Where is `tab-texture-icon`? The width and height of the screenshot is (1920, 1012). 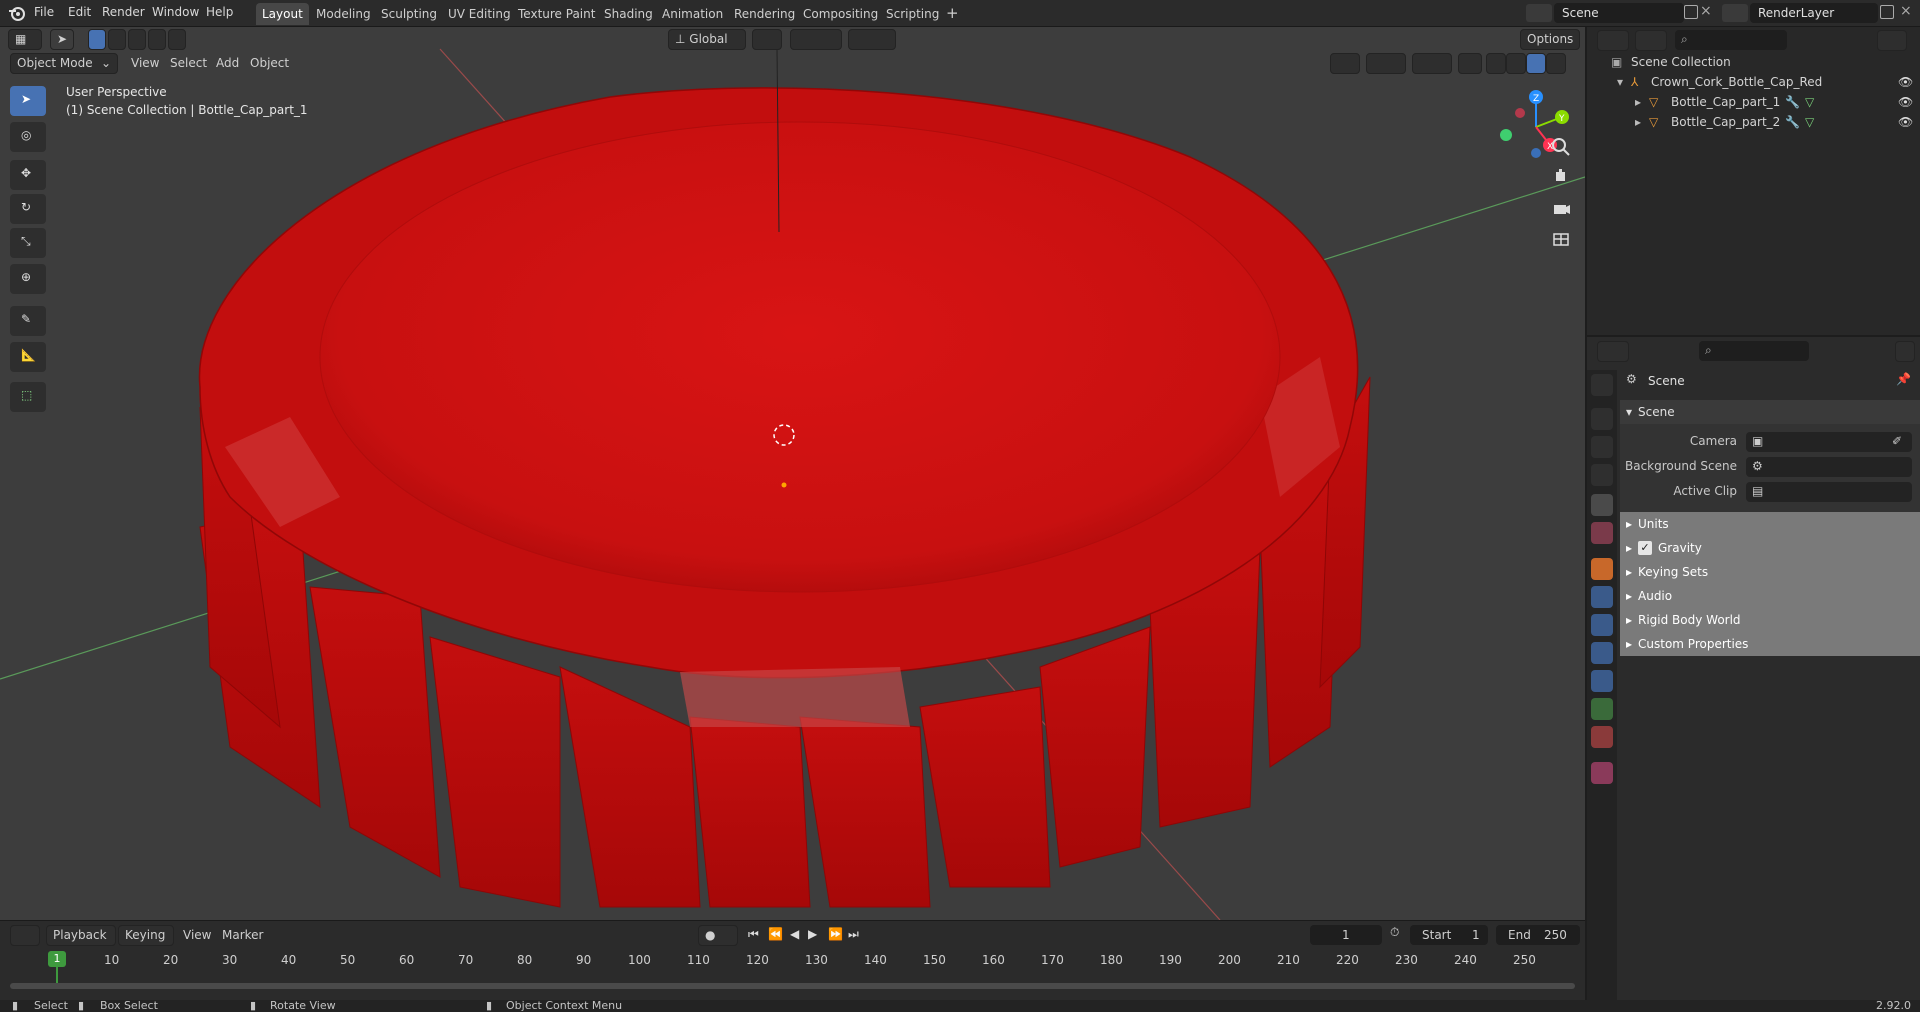
tab-texture-icon is located at coordinates (1602, 773).